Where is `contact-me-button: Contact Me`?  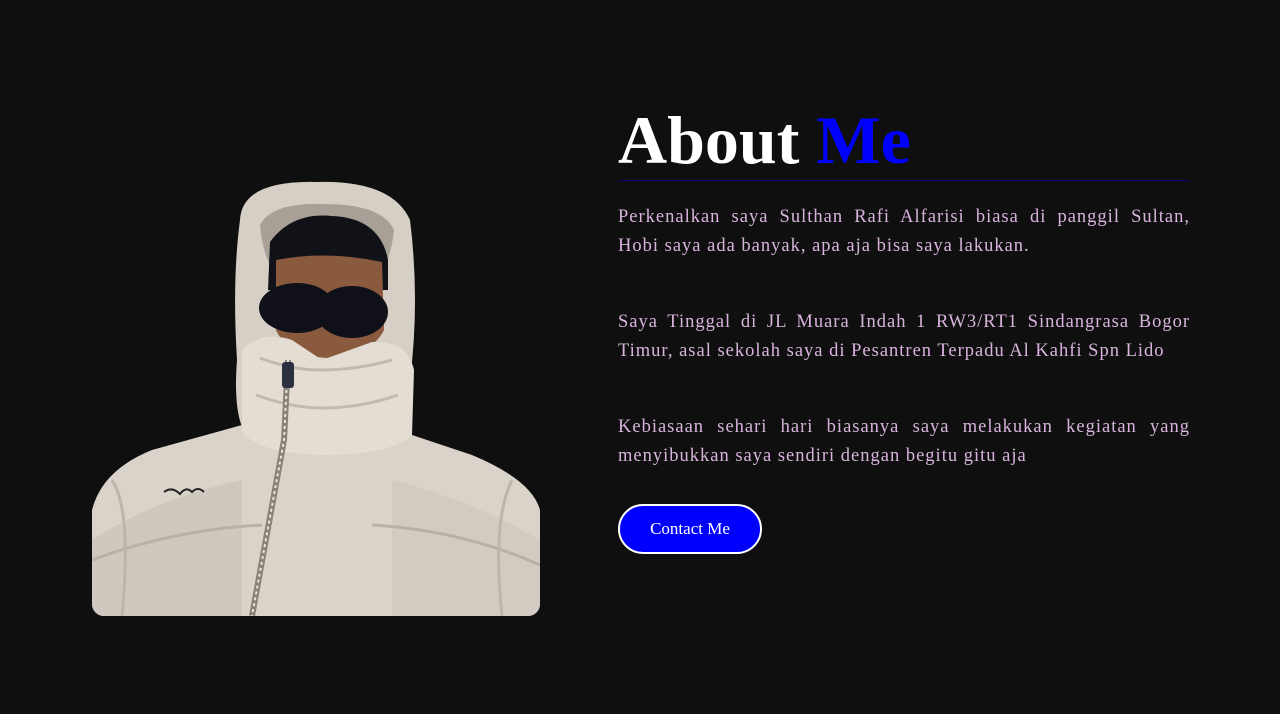
contact-me-button: Contact Me is located at coordinates (690, 529).